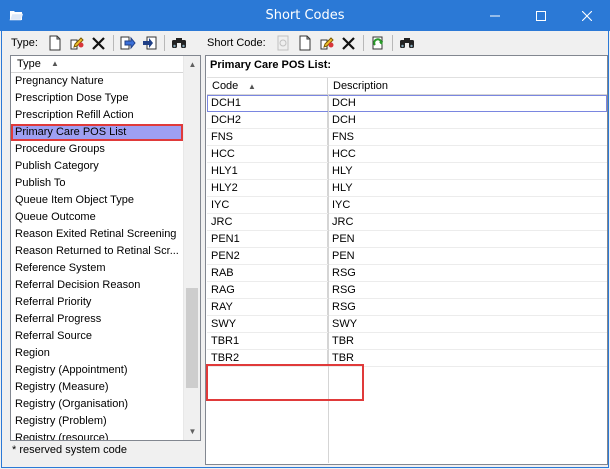  What do you see at coordinates (236, 43) in the screenshot?
I see `shortcode-toolbar-label: Short Code:` at bounding box center [236, 43].